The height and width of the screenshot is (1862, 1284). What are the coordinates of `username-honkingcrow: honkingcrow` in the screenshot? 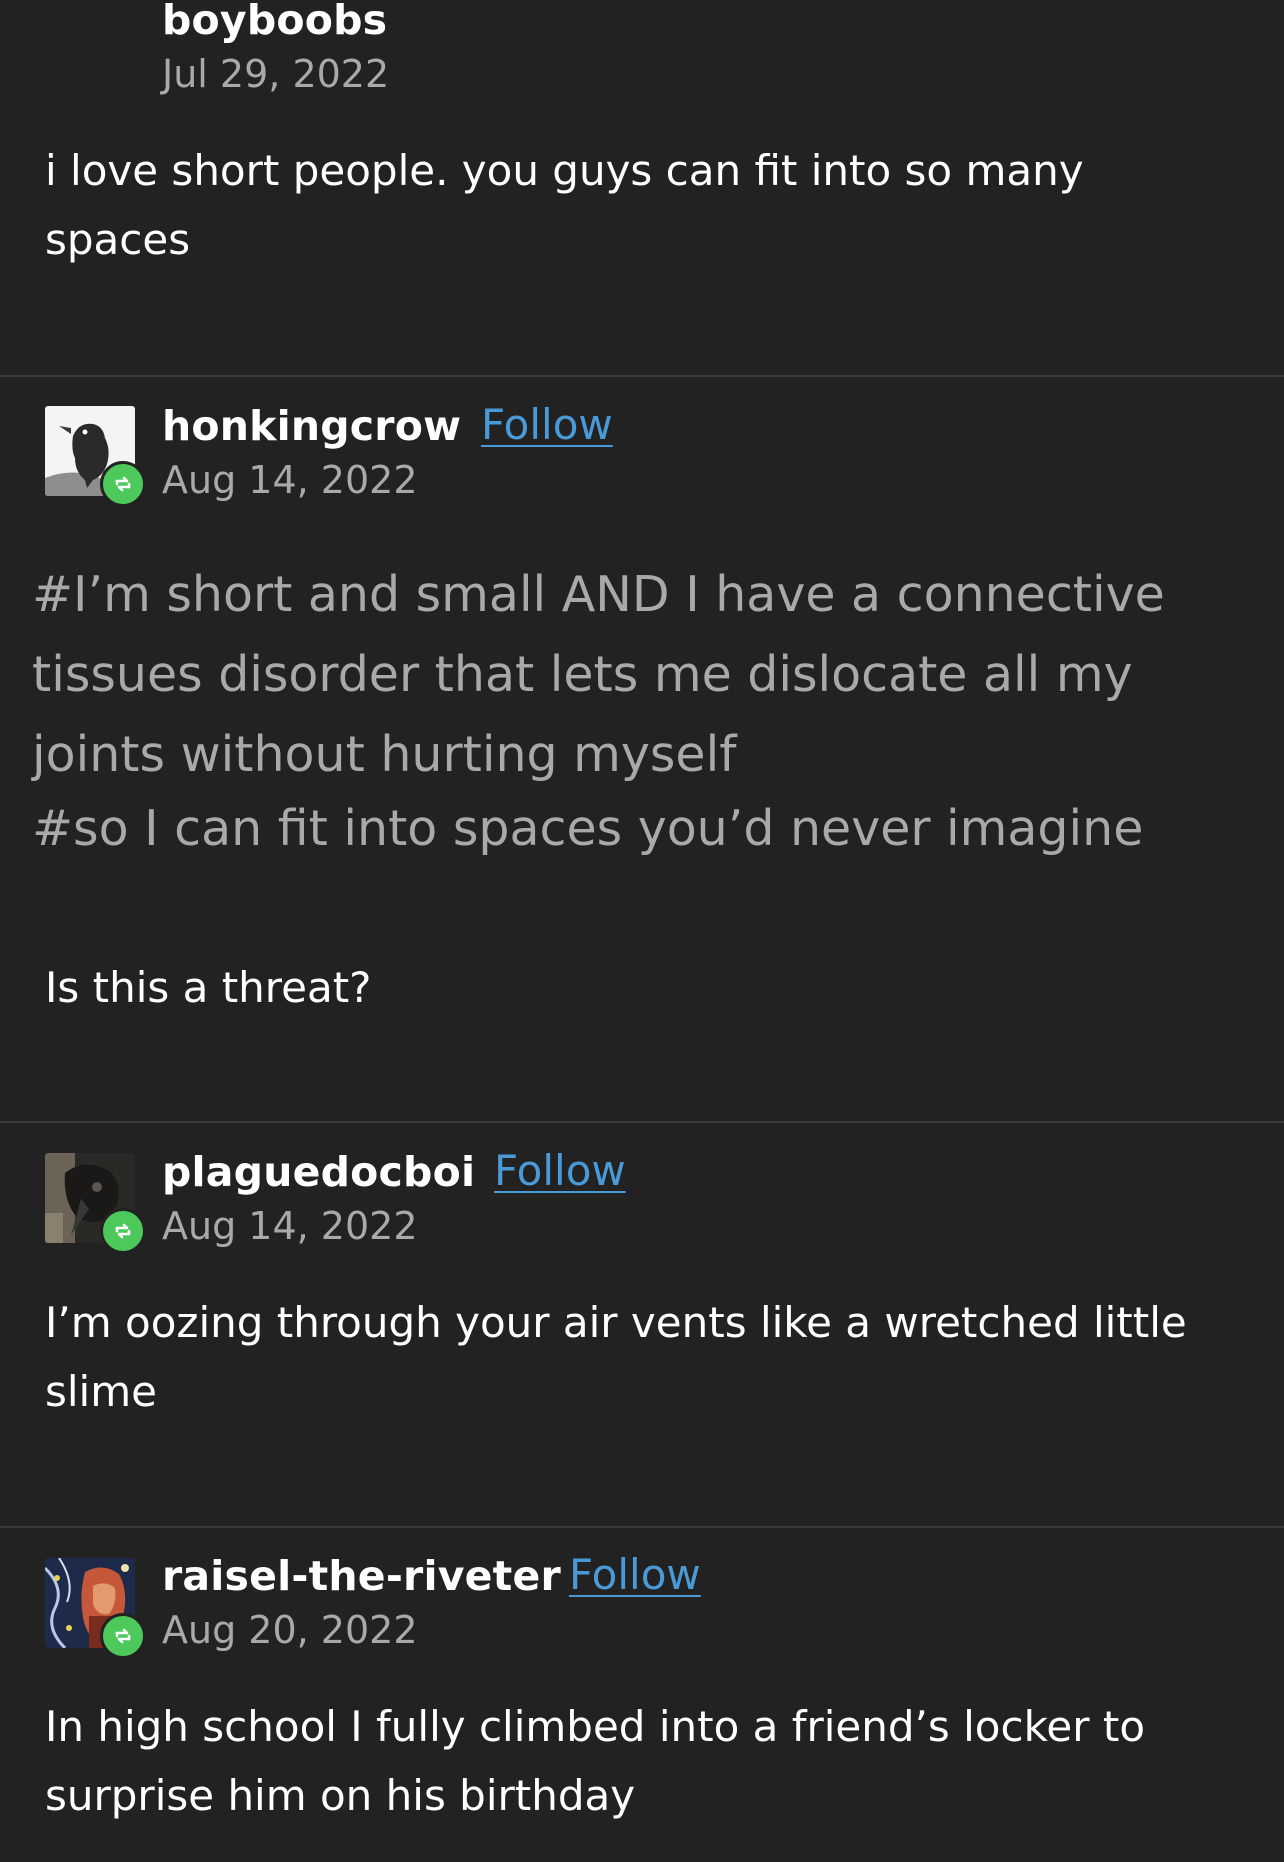 It's located at (311, 426).